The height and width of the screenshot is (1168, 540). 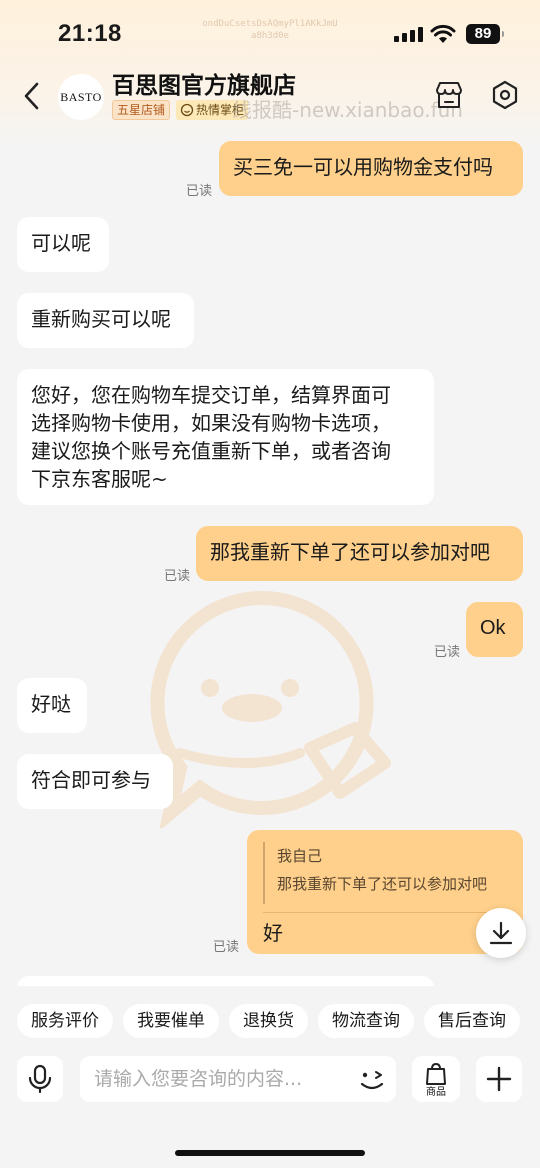 What do you see at coordinates (385, 912) in the screenshot?
I see `quote-divider` at bounding box center [385, 912].